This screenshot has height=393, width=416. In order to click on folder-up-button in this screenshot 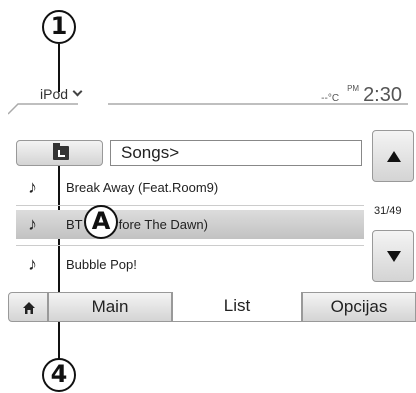, I will do `click(59, 153)`.